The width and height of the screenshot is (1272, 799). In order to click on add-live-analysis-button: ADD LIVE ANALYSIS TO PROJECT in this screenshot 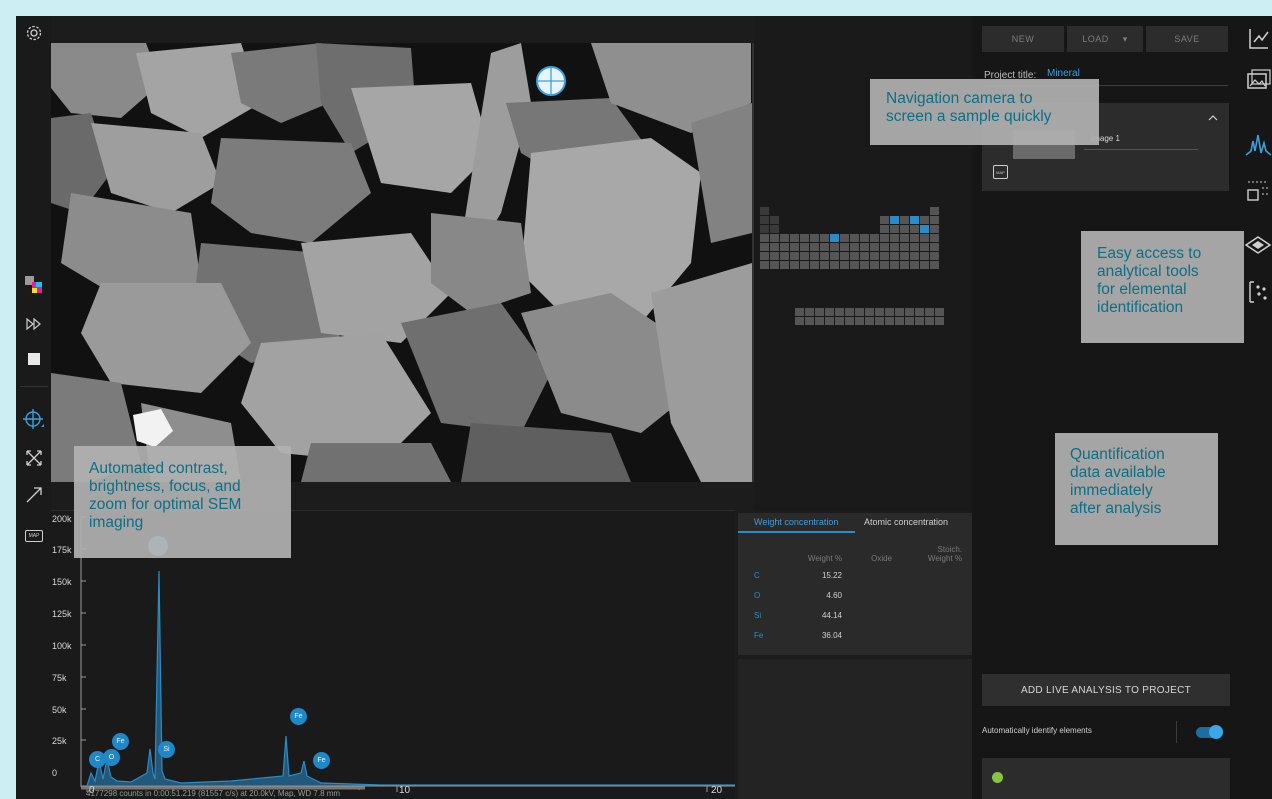, I will do `click(1106, 690)`.